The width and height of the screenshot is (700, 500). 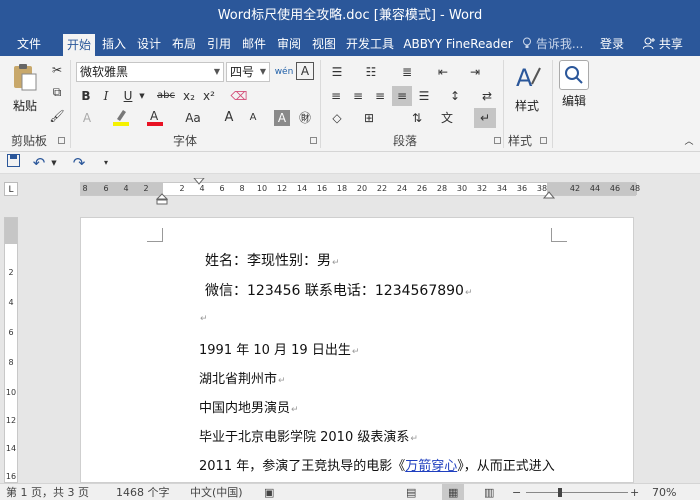 What do you see at coordinates (269, 492) in the screenshot?
I see `macro-record-icon: ▣` at bounding box center [269, 492].